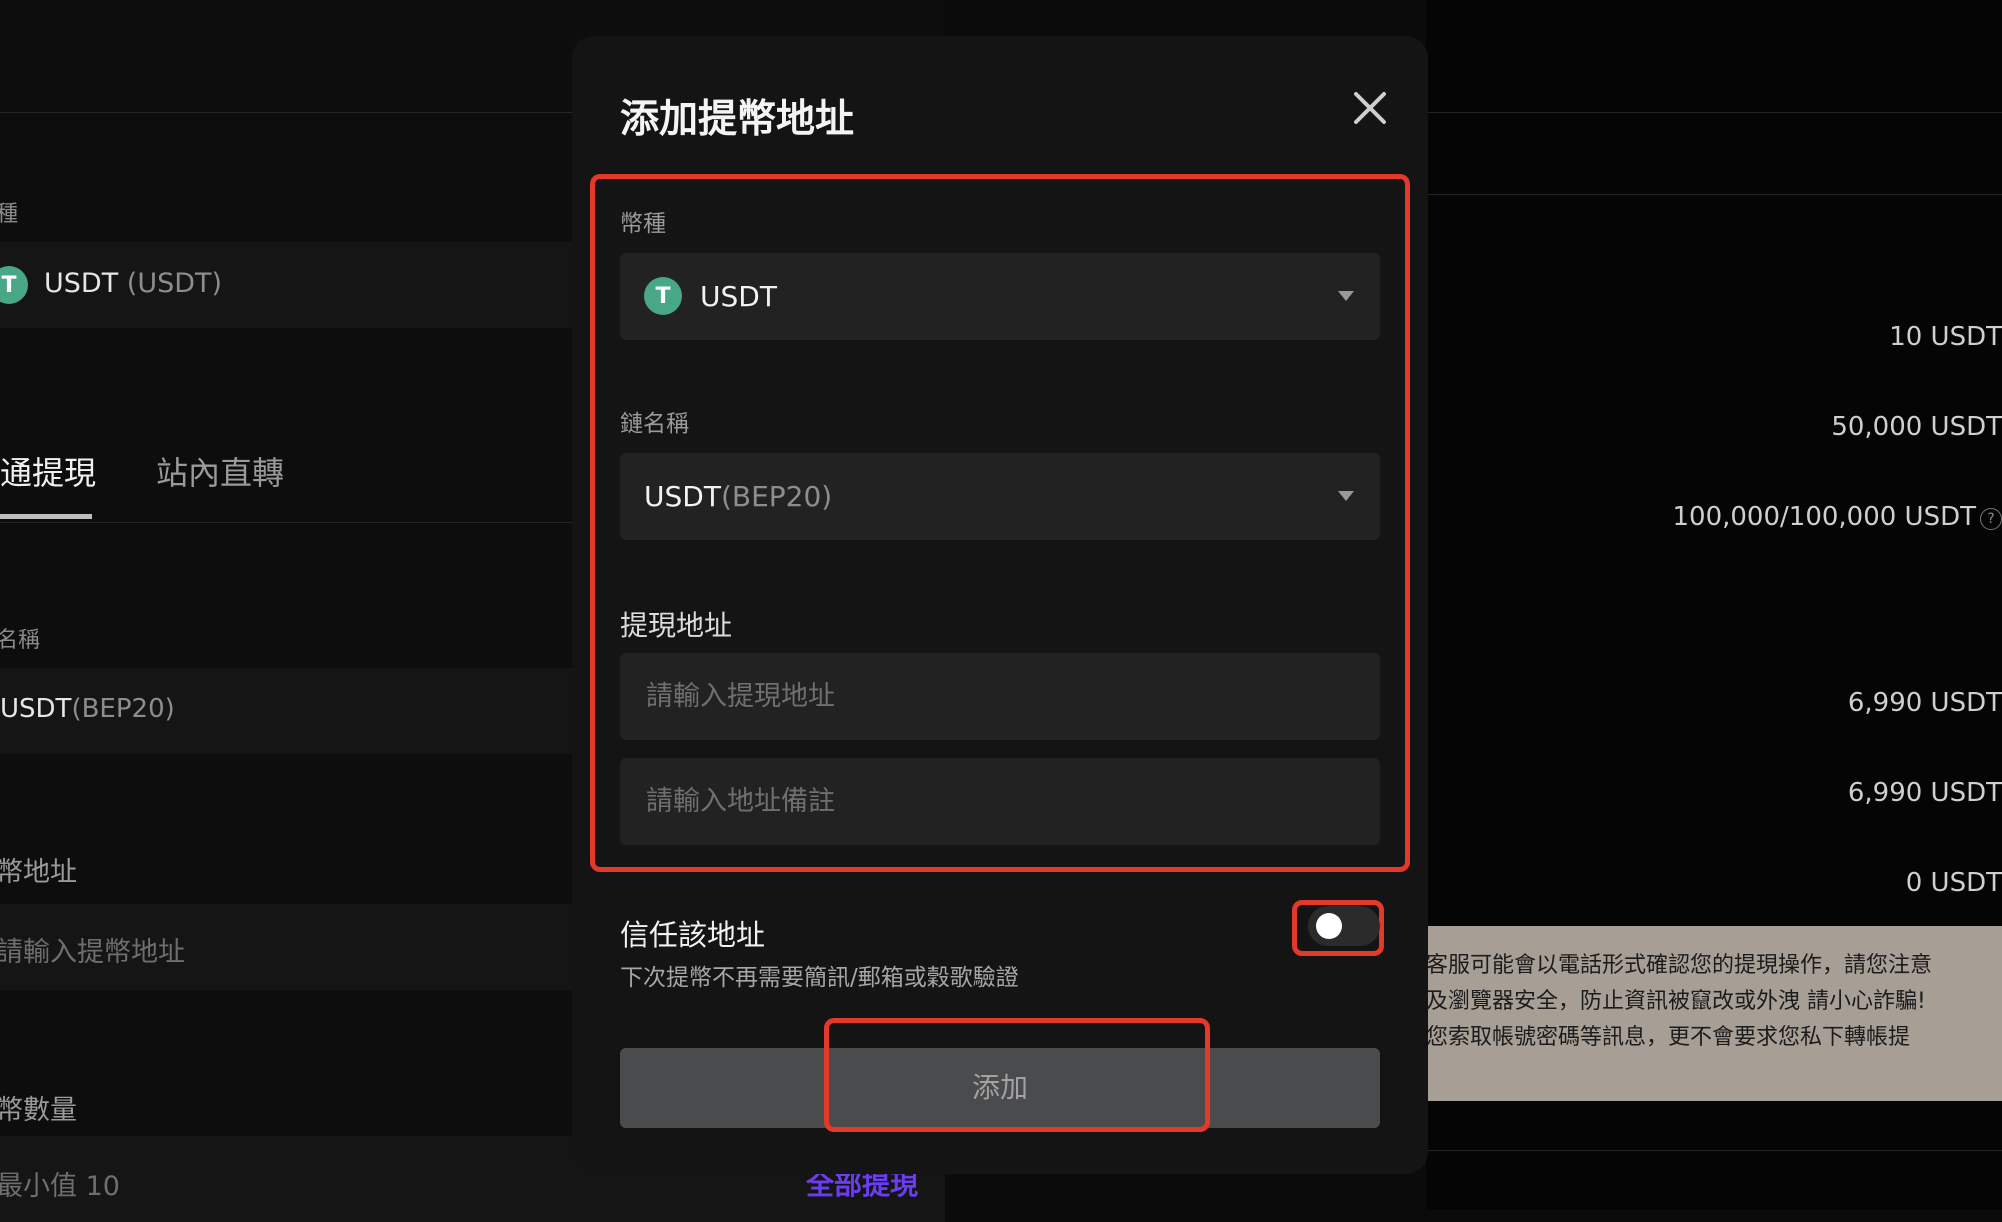 This screenshot has height=1222, width=2002. I want to click on toggle-knob, so click(1329, 926).